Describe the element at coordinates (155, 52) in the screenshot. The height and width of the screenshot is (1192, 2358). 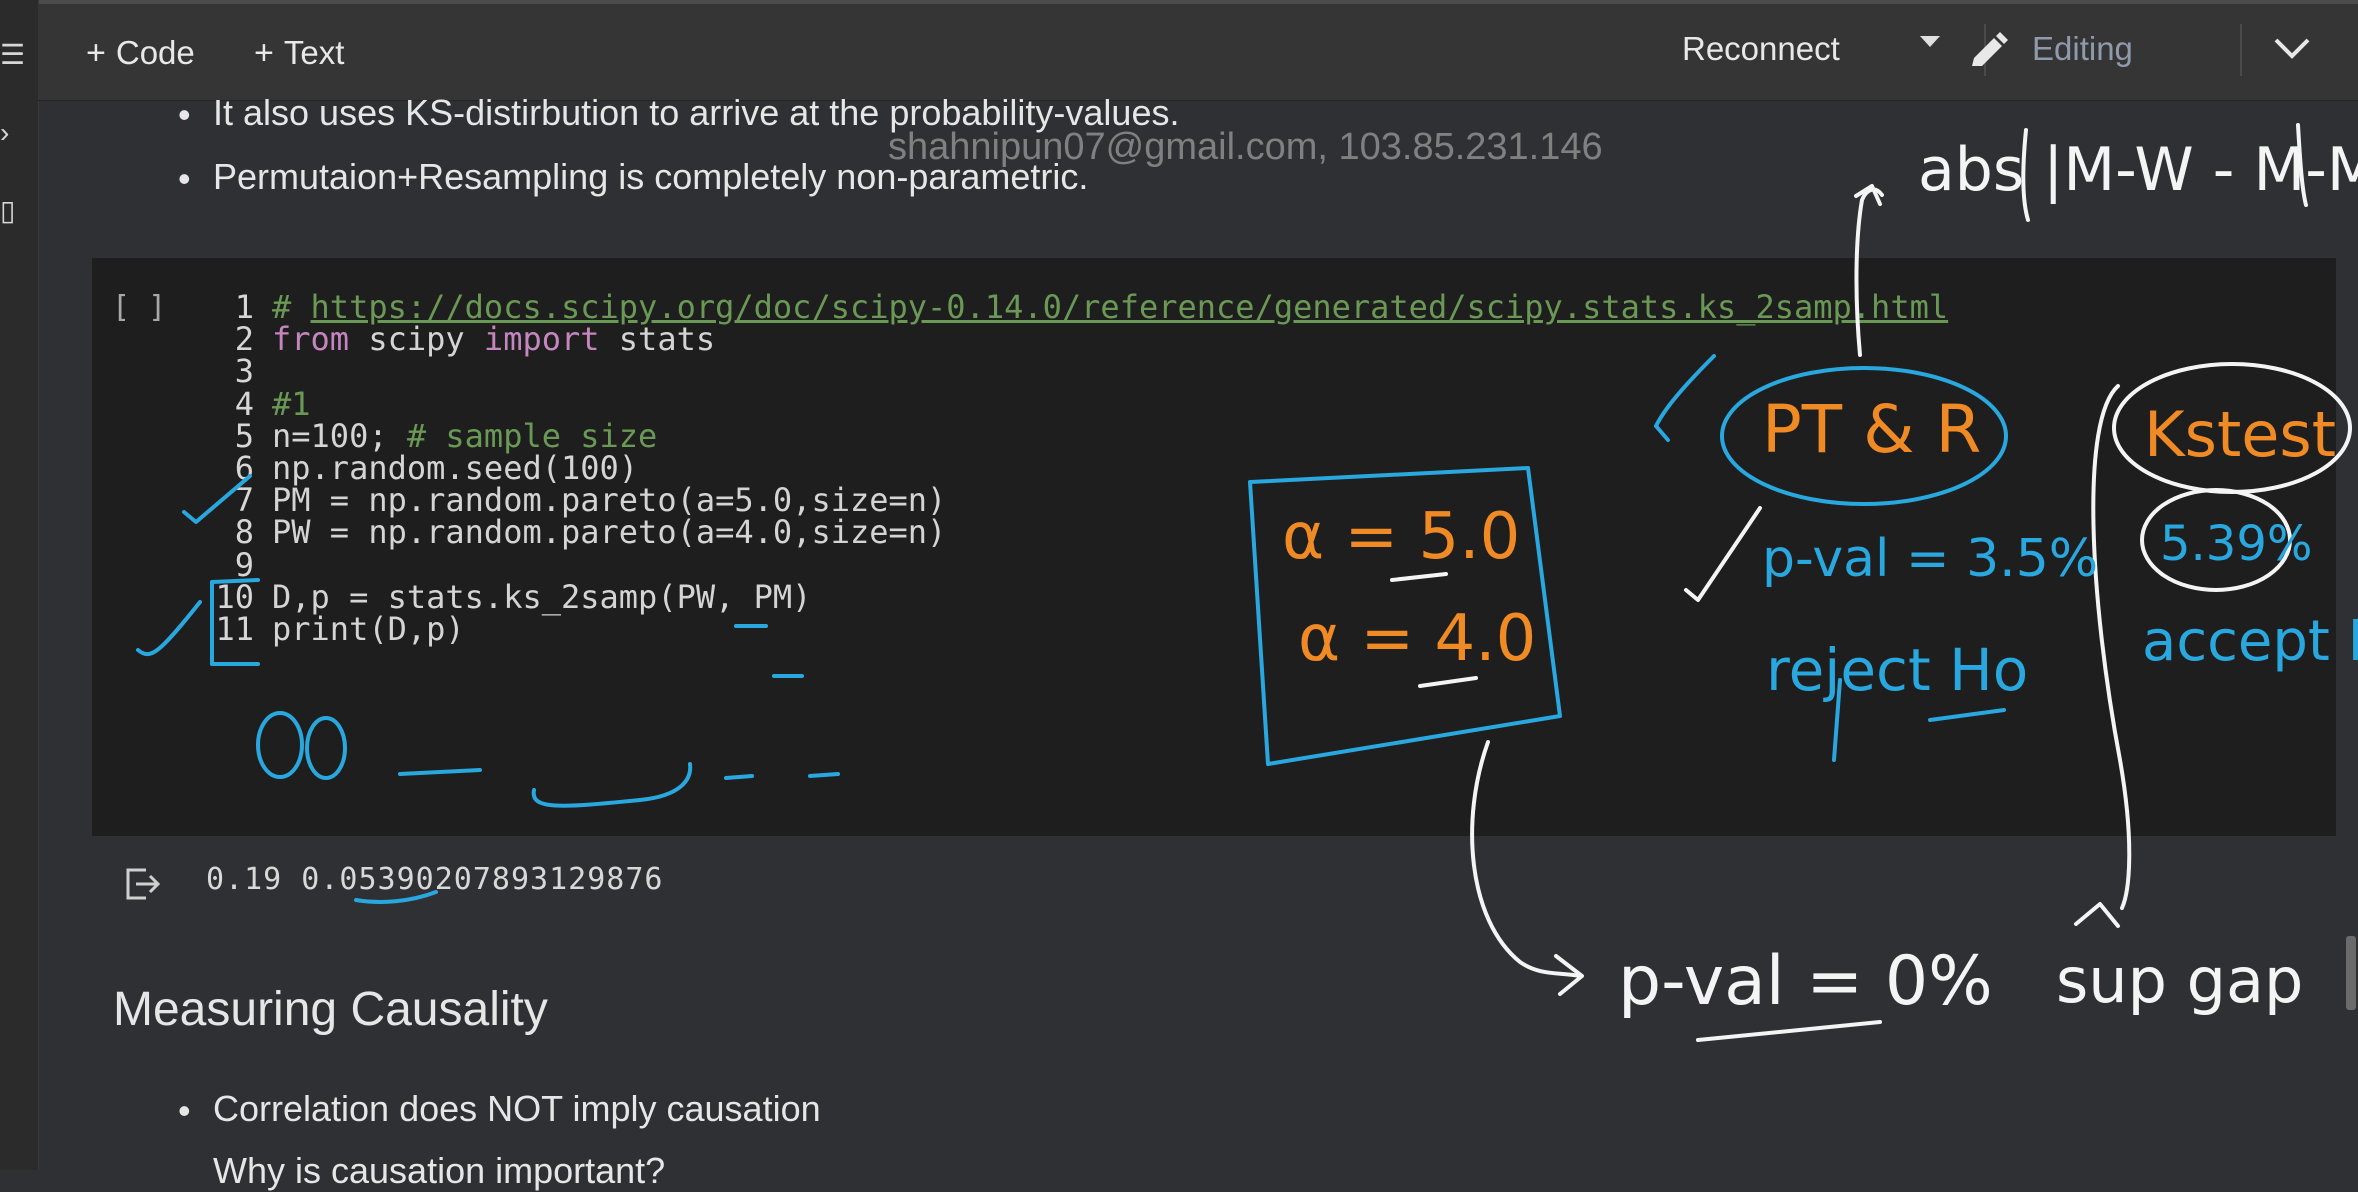
I see `add-code-label: Code` at that location.